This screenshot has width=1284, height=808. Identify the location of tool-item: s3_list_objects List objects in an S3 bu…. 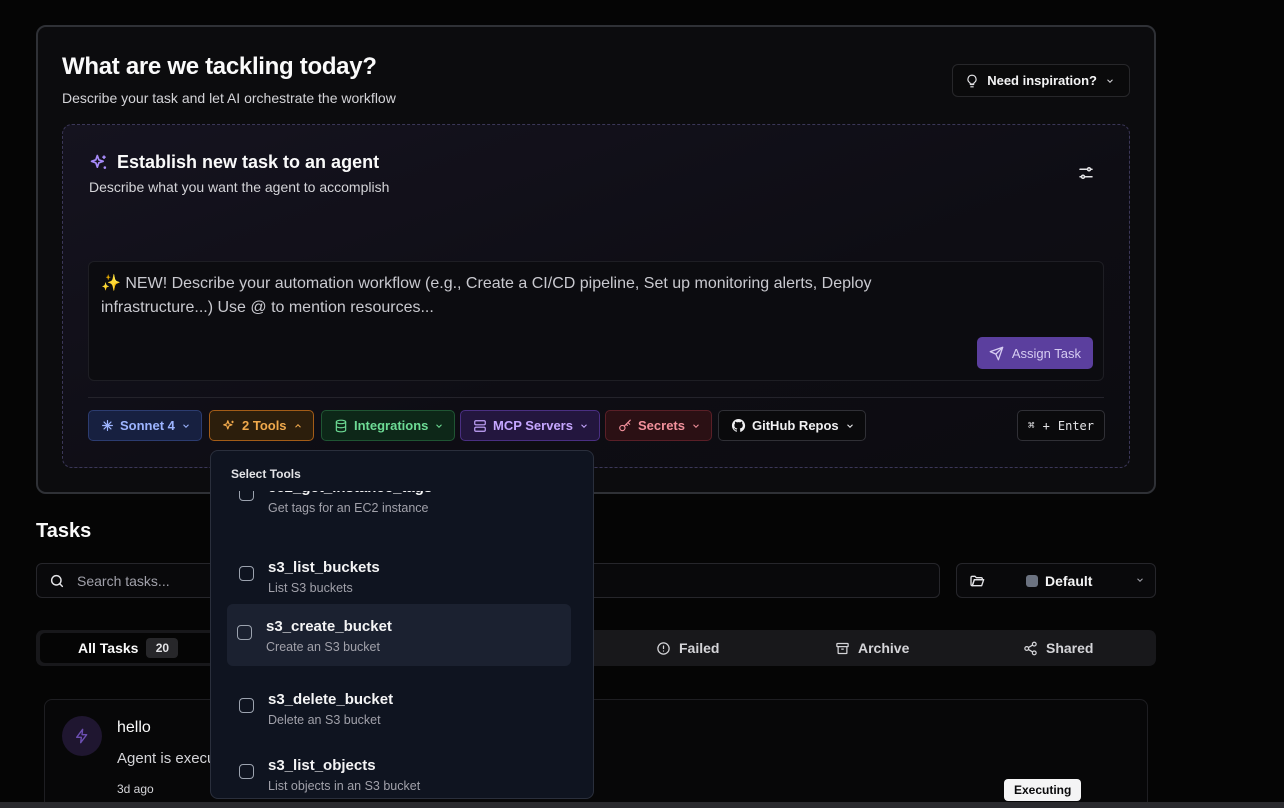
(399, 770).